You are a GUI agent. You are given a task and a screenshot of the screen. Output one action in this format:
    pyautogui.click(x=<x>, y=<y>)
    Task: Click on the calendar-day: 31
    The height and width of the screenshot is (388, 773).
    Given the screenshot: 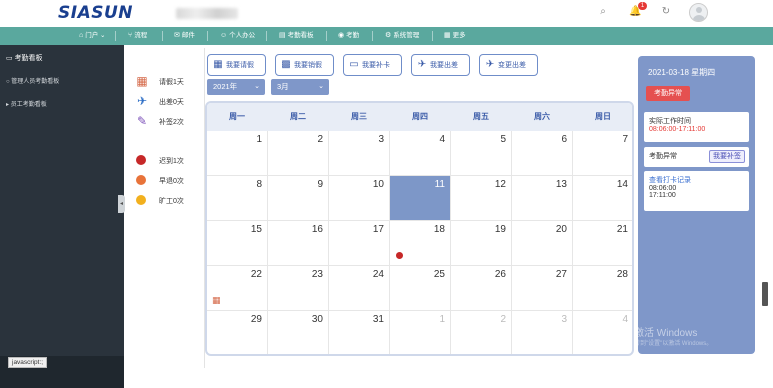 What is the action you would take?
    pyautogui.click(x=359, y=332)
    